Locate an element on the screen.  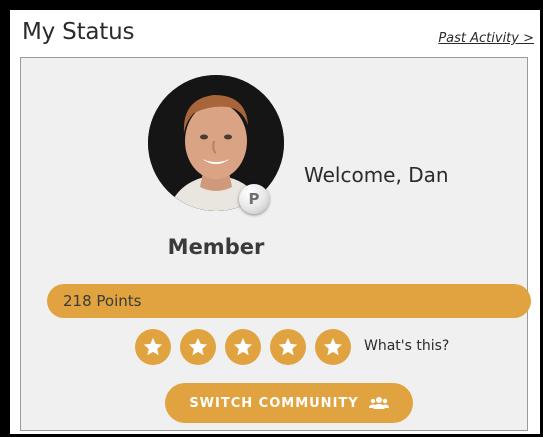
switch-community-button: SWITCH COMMUNITY is located at coordinates (289, 403).